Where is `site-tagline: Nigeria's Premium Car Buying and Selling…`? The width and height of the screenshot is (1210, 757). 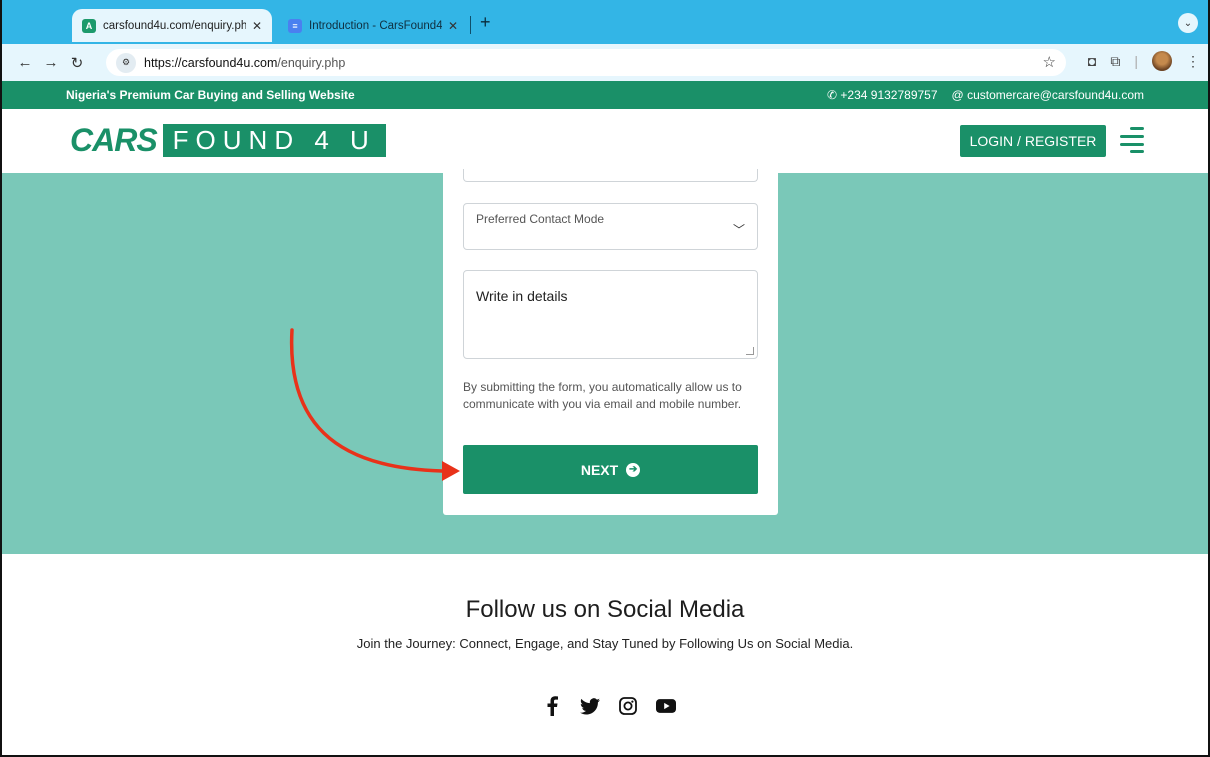
site-tagline: Nigeria's Premium Car Buying and Selling… is located at coordinates (210, 95).